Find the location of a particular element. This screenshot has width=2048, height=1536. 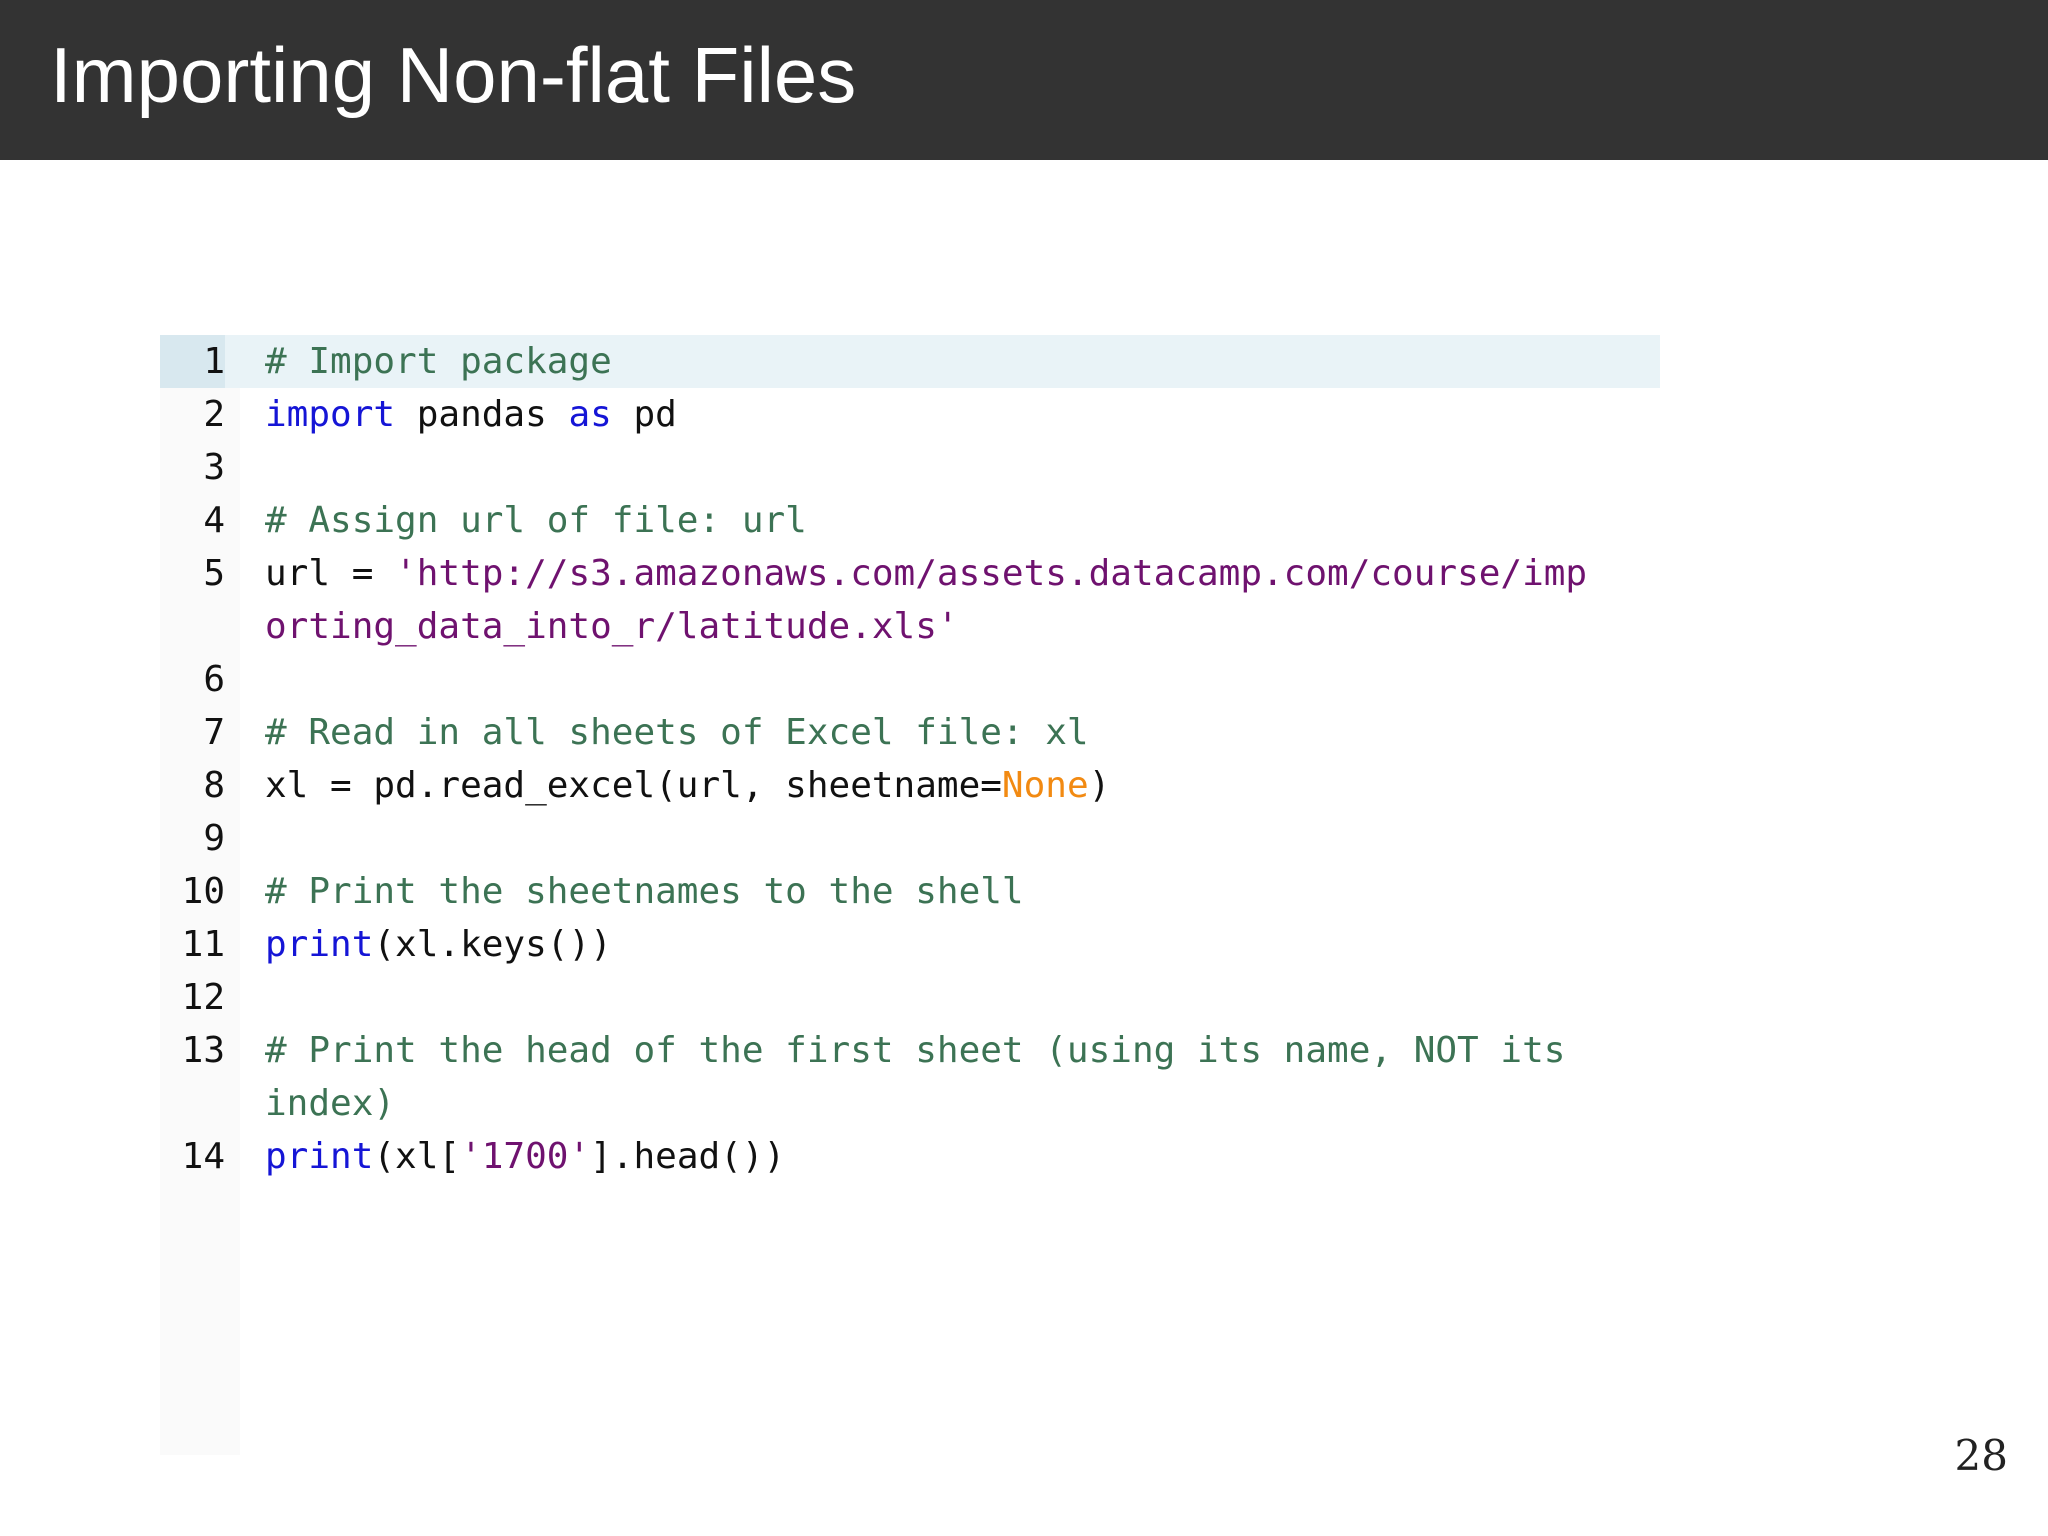

code-token-plain: ].head()) is located at coordinates (688, 1156).